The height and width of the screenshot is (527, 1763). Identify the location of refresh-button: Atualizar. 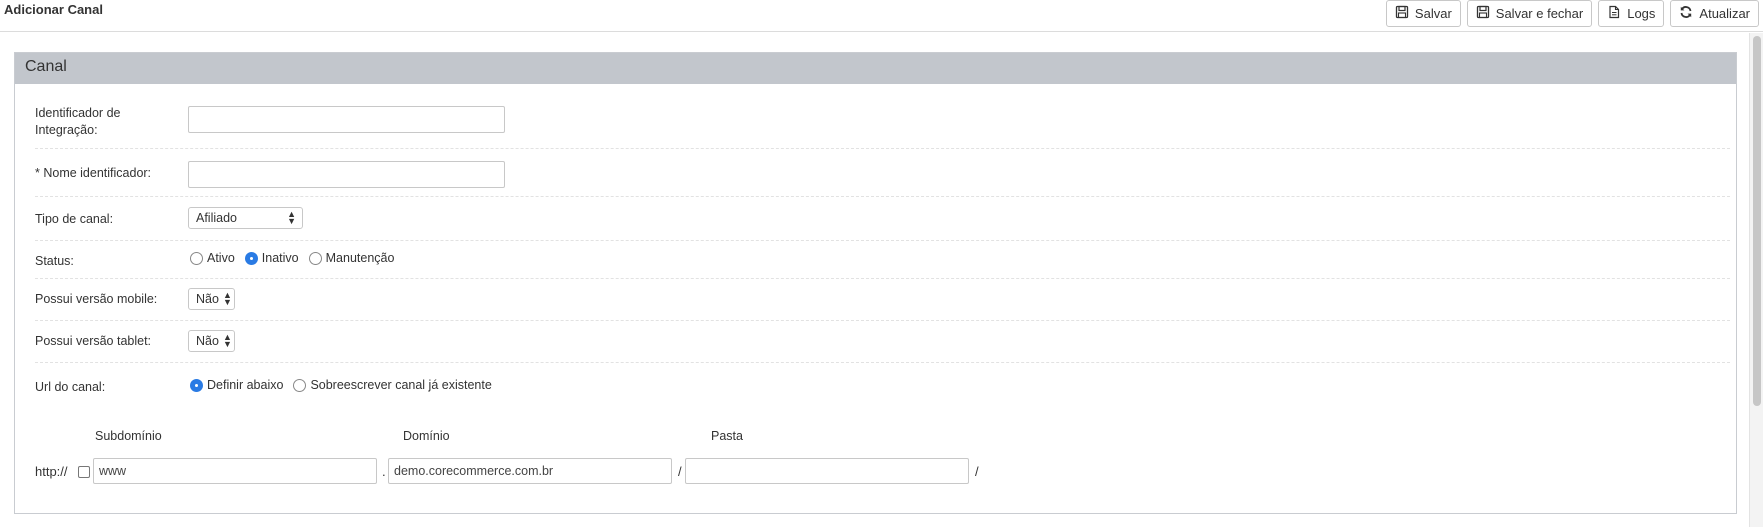
(1714, 13).